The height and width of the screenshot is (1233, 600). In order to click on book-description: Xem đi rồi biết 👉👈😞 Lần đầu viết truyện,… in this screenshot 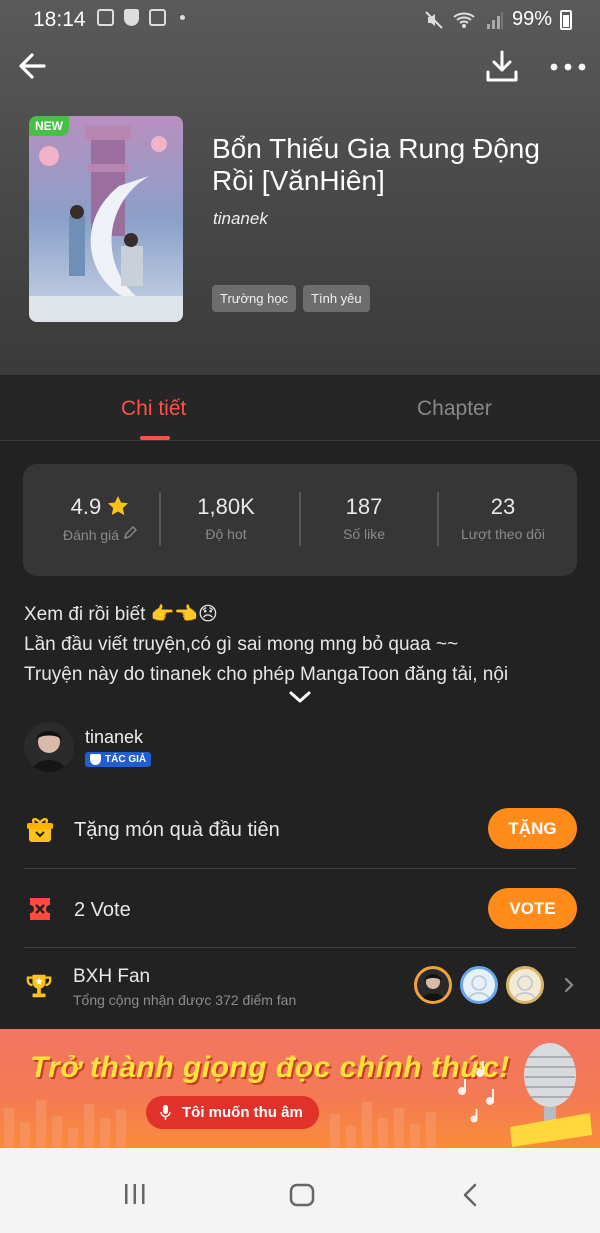, I will do `click(304, 645)`.